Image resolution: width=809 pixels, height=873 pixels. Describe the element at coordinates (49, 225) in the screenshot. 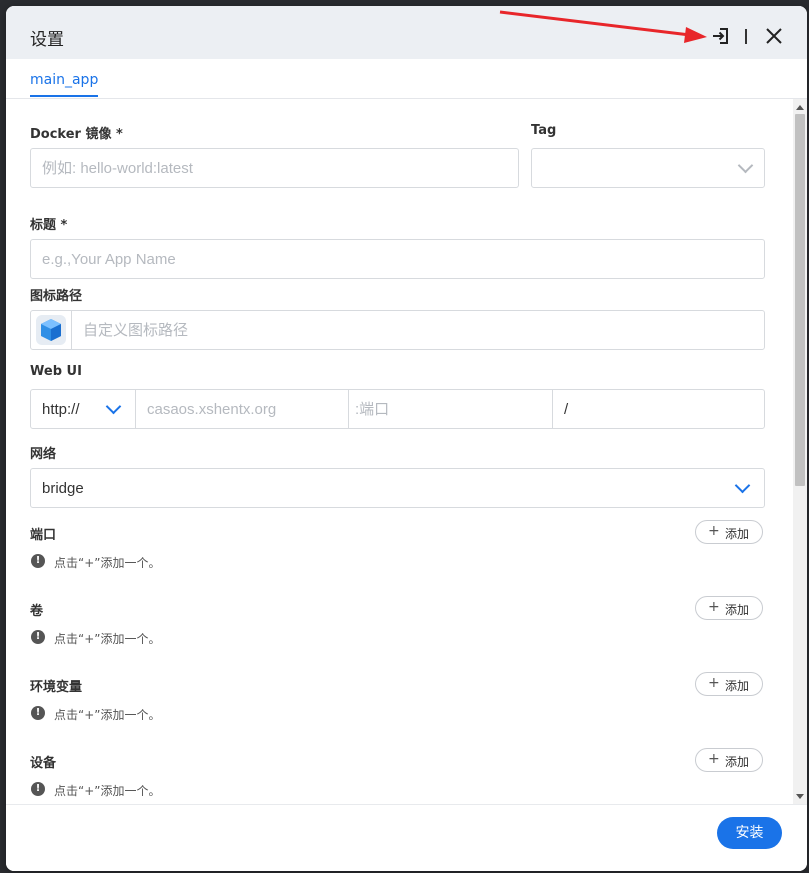

I see `title-label: 标题 *` at that location.